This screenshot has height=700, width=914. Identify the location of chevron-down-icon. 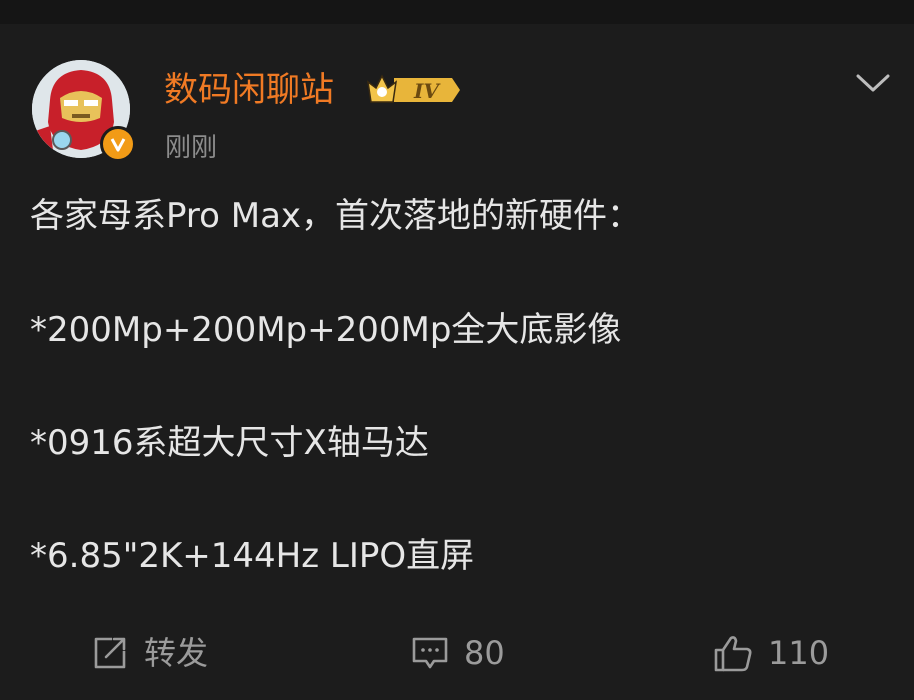
(873, 84).